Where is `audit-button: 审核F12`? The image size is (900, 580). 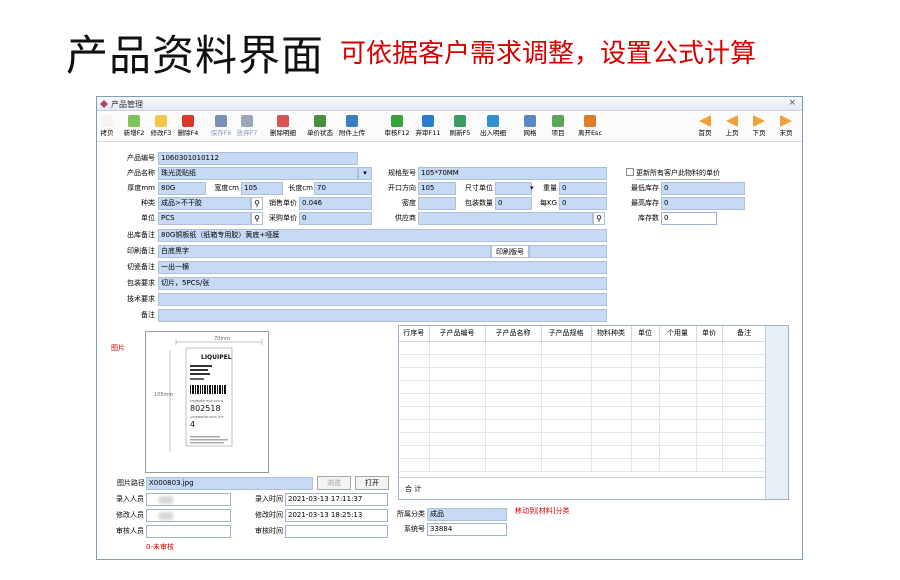 audit-button: 审核F12 is located at coordinates (397, 125).